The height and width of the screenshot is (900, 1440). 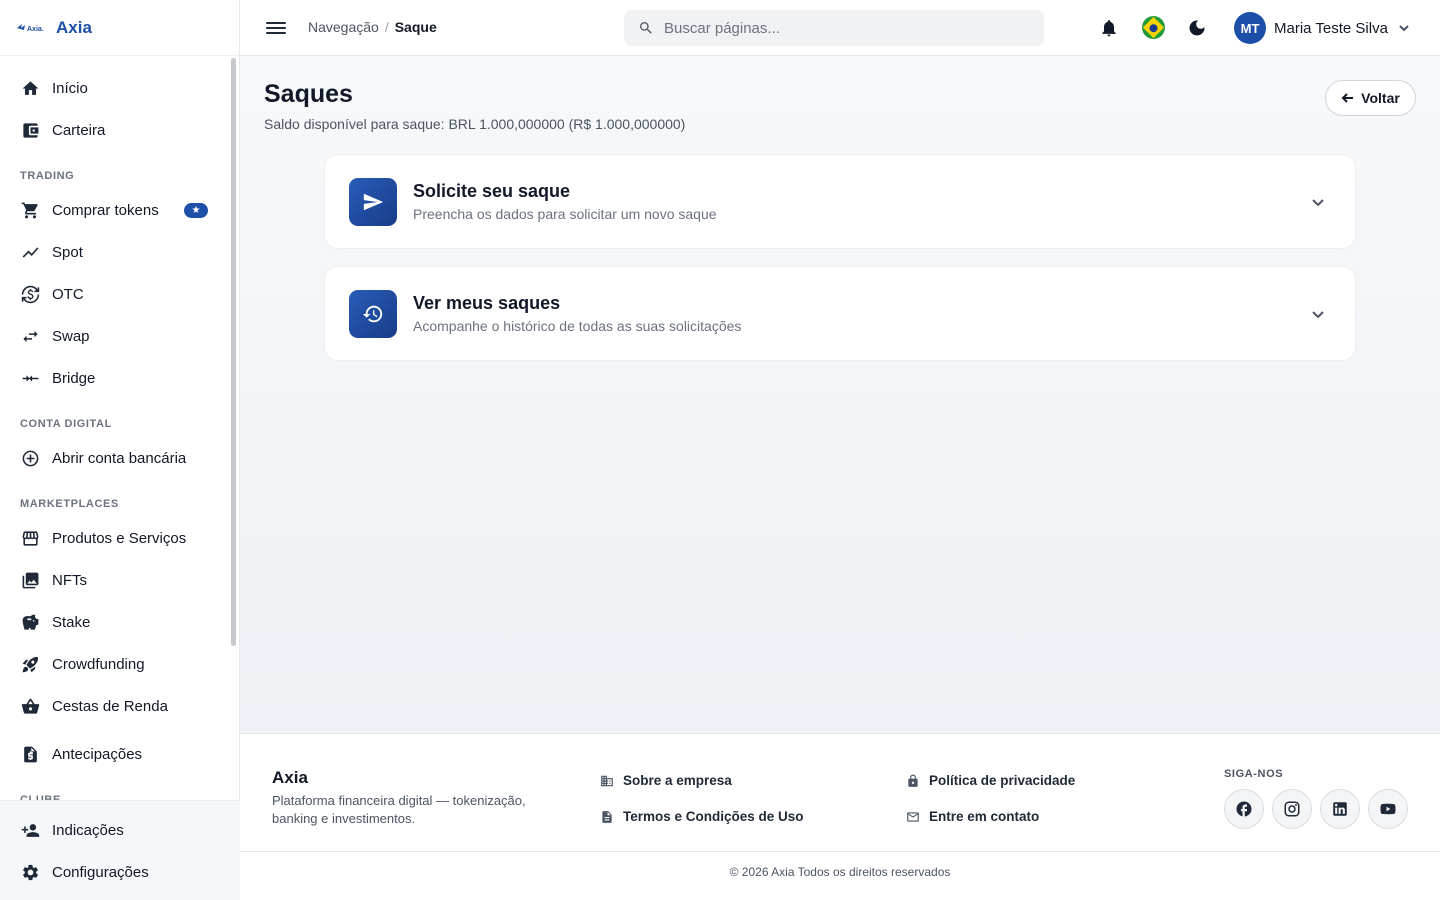 What do you see at coordinates (1250, 28) in the screenshot?
I see `avatar: MT` at bounding box center [1250, 28].